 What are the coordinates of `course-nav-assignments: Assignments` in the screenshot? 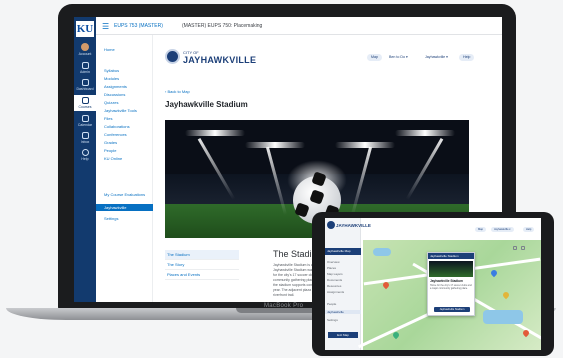 It's located at (115, 86).